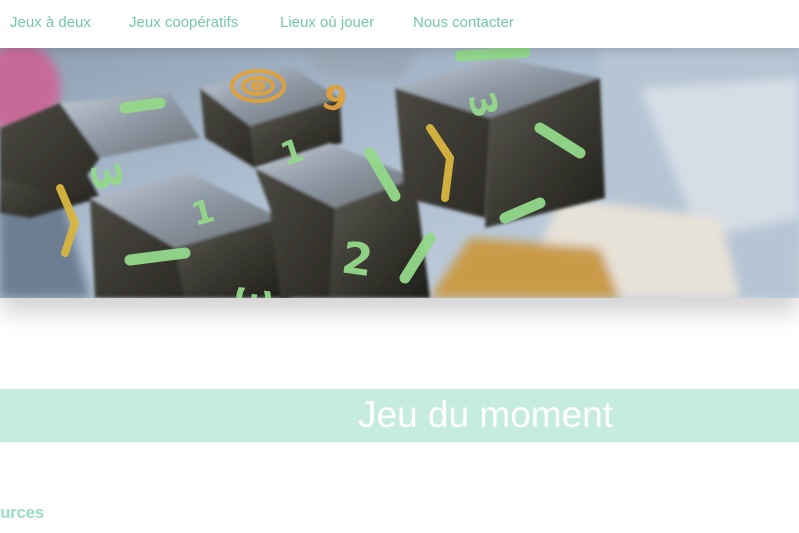 This screenshot has width=799, height=533. What do you see at coordinates (486, 414) in the screenshot?
I see `featured-game-title: Jeu du moment` at bounding box center [486, 414].